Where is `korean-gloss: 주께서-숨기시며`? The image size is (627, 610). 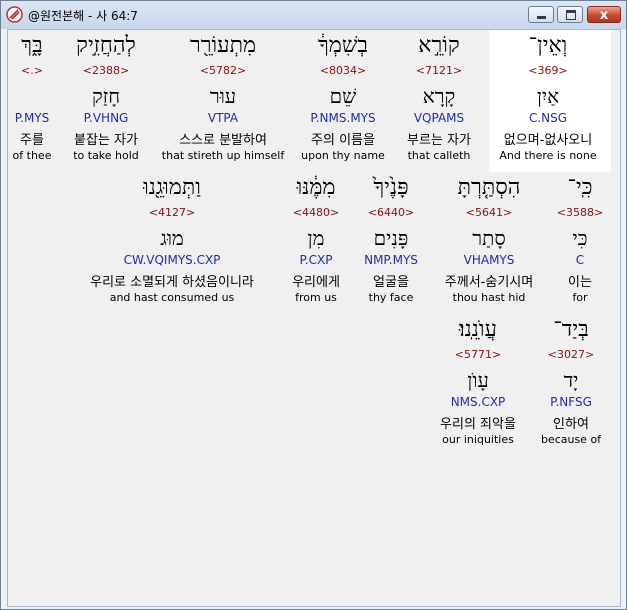 korean-gloss: 주께서-숨기시며 is located at coordinates (489, 282).